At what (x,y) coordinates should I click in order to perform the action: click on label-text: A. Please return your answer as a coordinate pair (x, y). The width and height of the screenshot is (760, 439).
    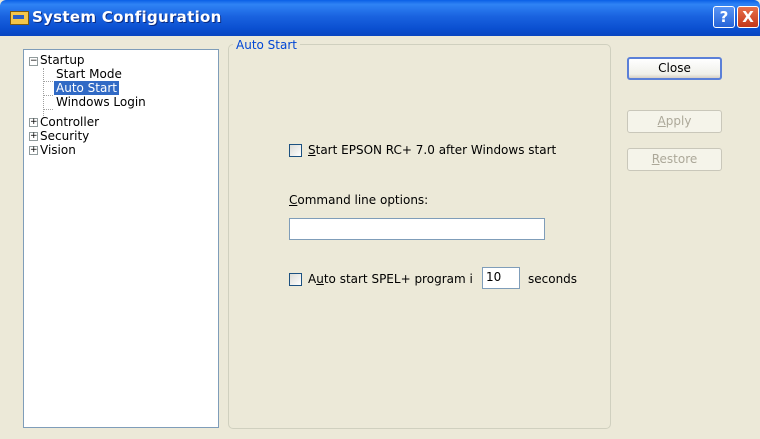
    Looking at the image, I should click on (312, 279).